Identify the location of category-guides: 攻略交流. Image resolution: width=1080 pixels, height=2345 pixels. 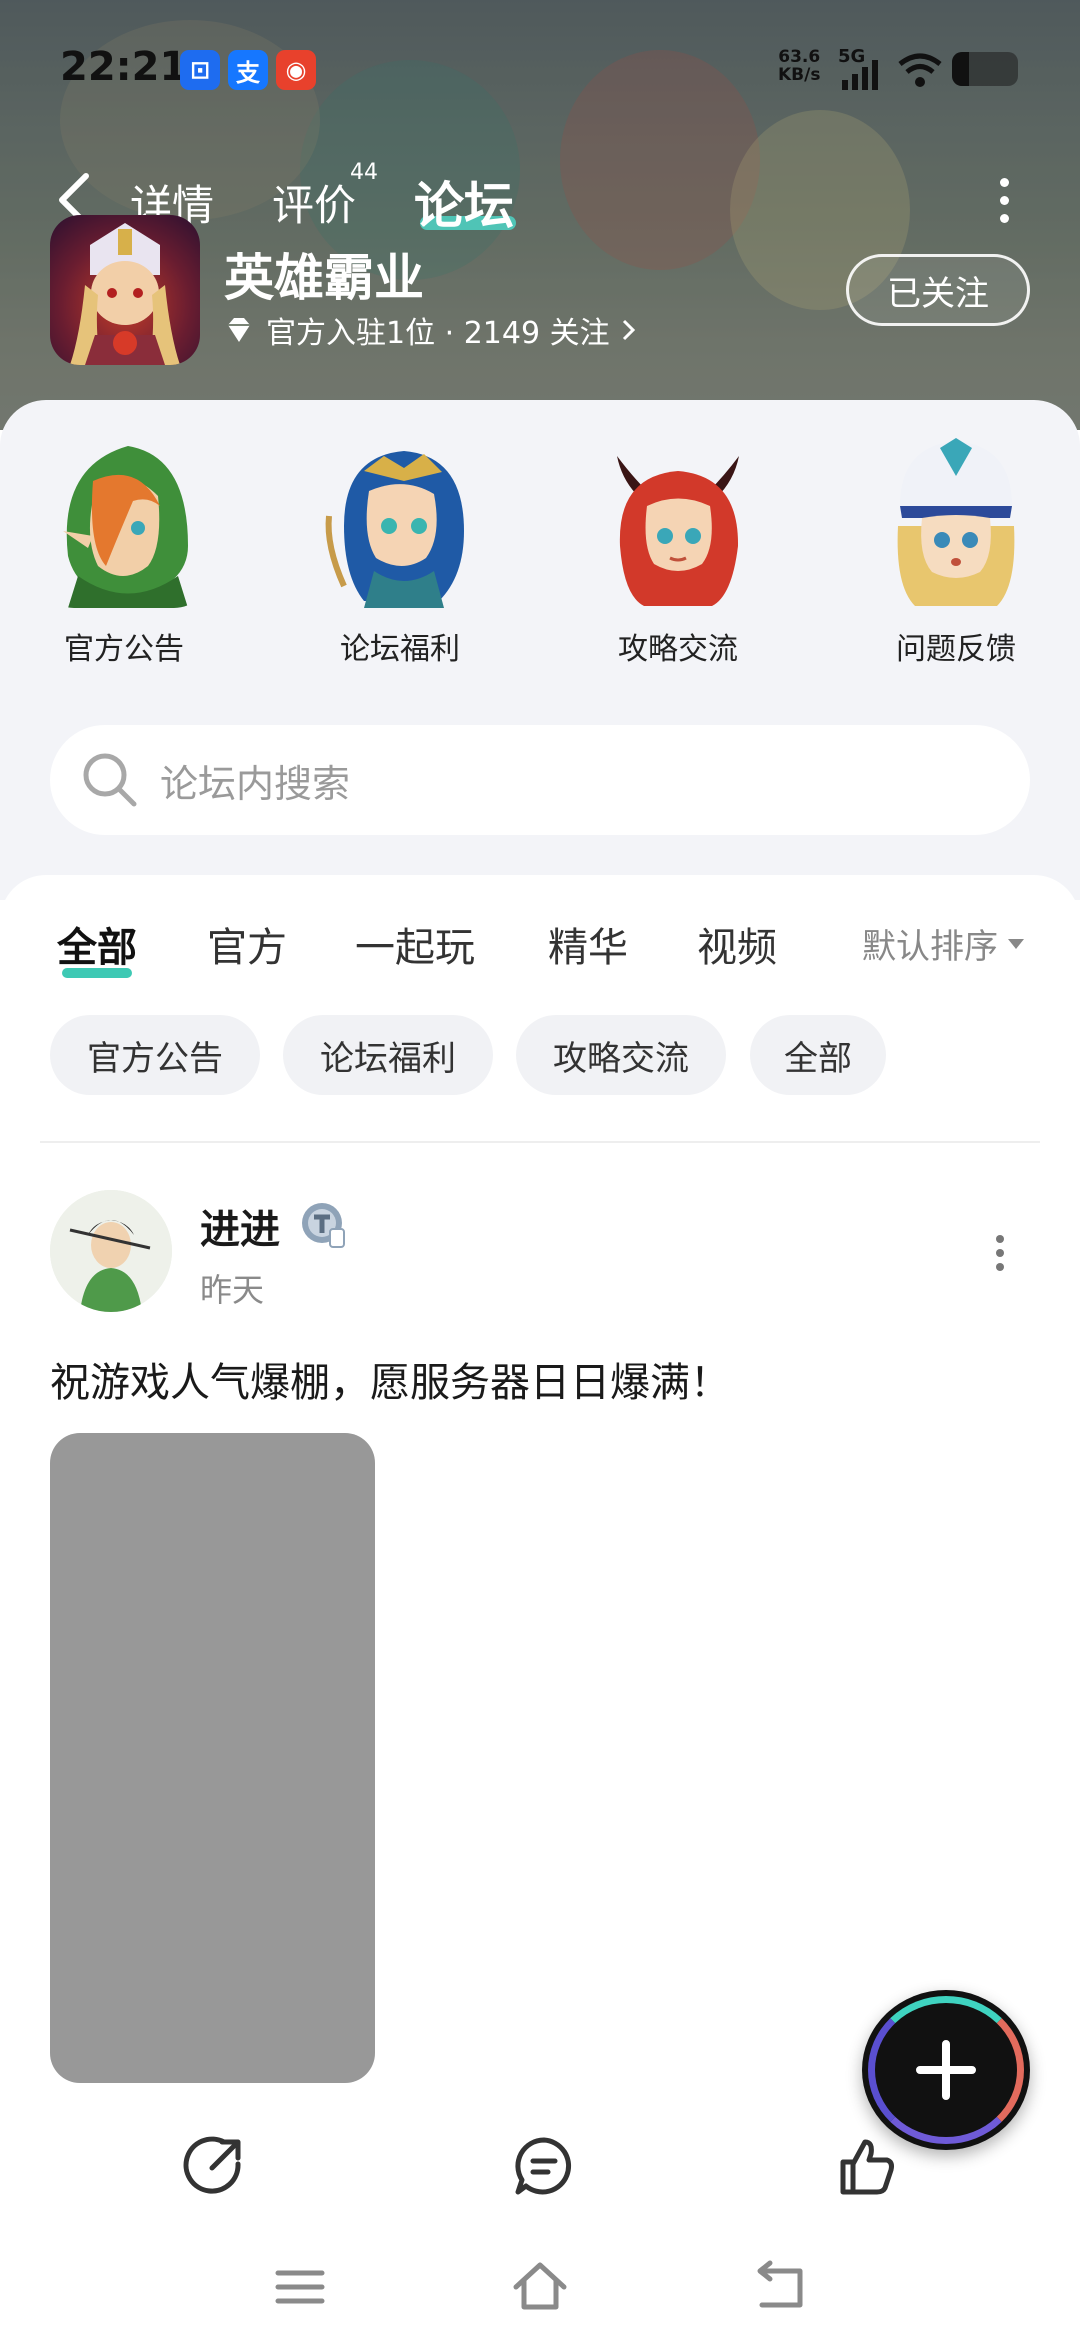
(678, 552).